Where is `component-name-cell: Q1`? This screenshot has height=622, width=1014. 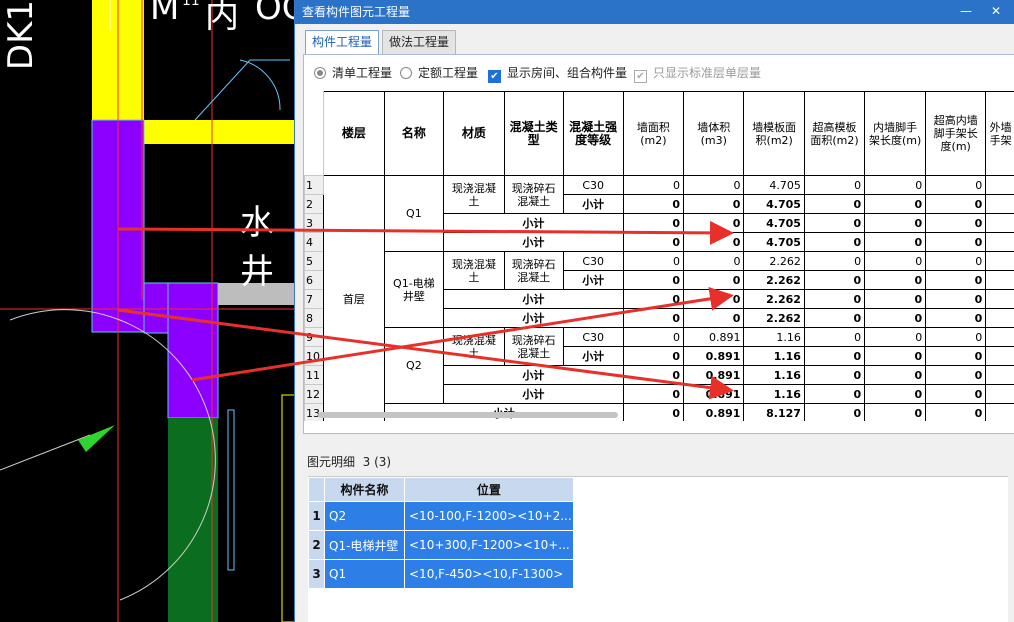
component-name-cell: Q1 is located at coordinates (364, 574).